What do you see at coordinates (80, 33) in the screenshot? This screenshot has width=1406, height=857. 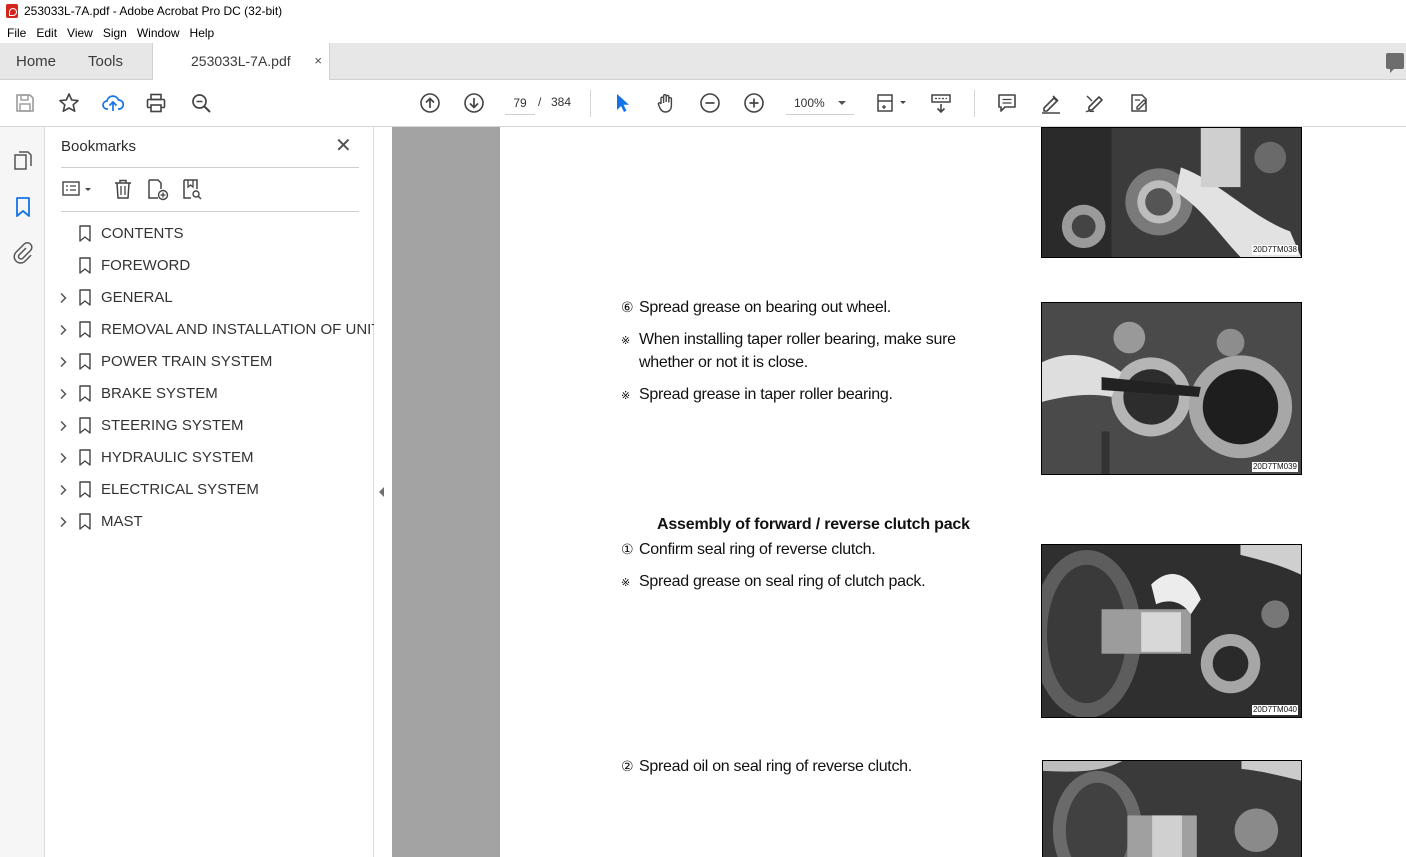 I see `menu-view: View` at bounding box center [80, 33].